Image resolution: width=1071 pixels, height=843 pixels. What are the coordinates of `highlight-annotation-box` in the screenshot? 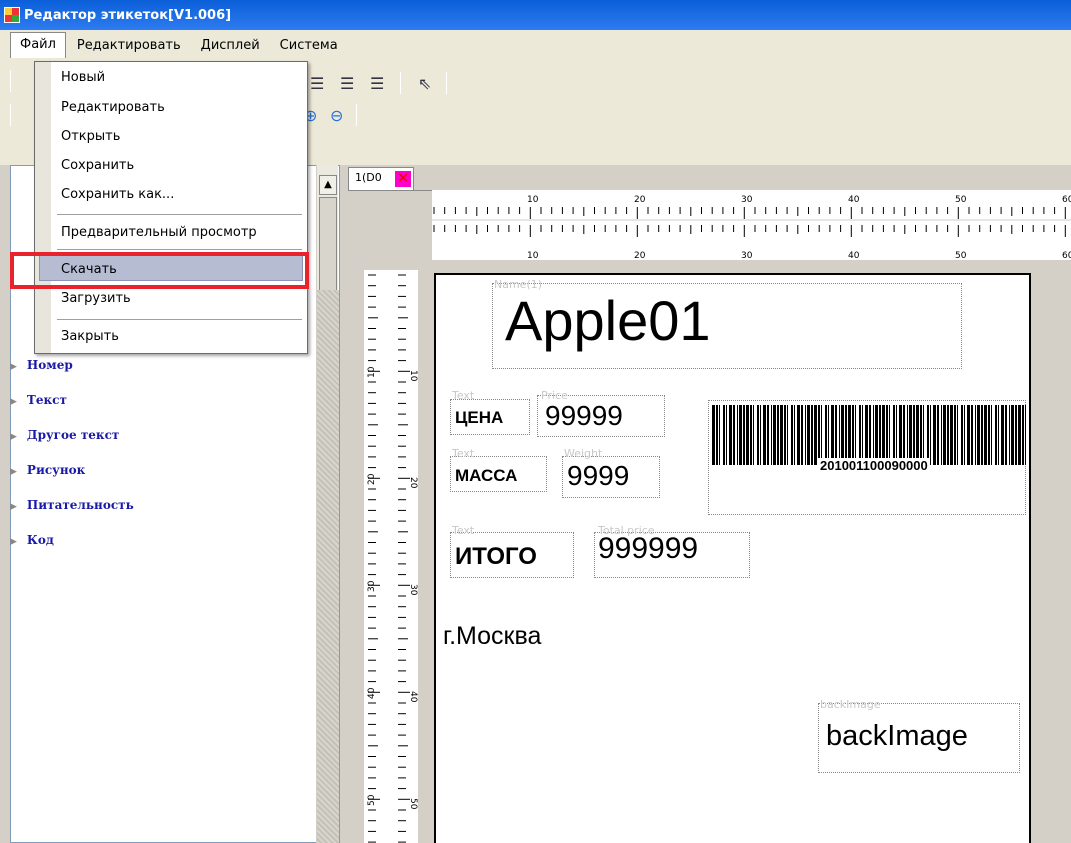 It's located at (159, 270).